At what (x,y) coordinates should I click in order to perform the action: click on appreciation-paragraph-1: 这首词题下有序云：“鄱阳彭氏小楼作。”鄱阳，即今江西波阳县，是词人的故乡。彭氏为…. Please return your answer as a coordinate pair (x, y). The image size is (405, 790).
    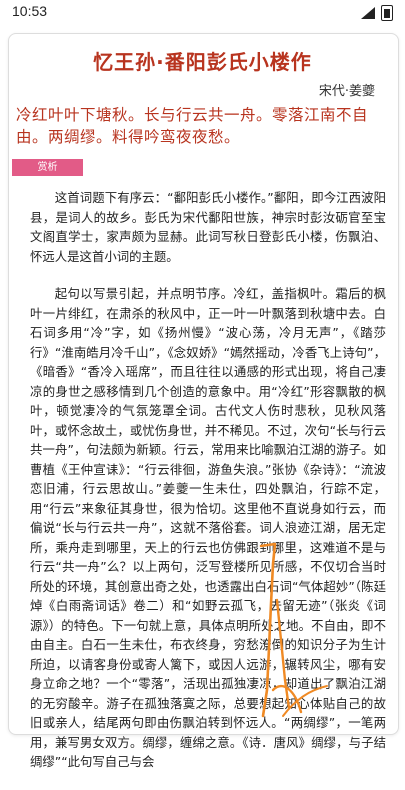
    Looking at the image, I should click on (208, 227).